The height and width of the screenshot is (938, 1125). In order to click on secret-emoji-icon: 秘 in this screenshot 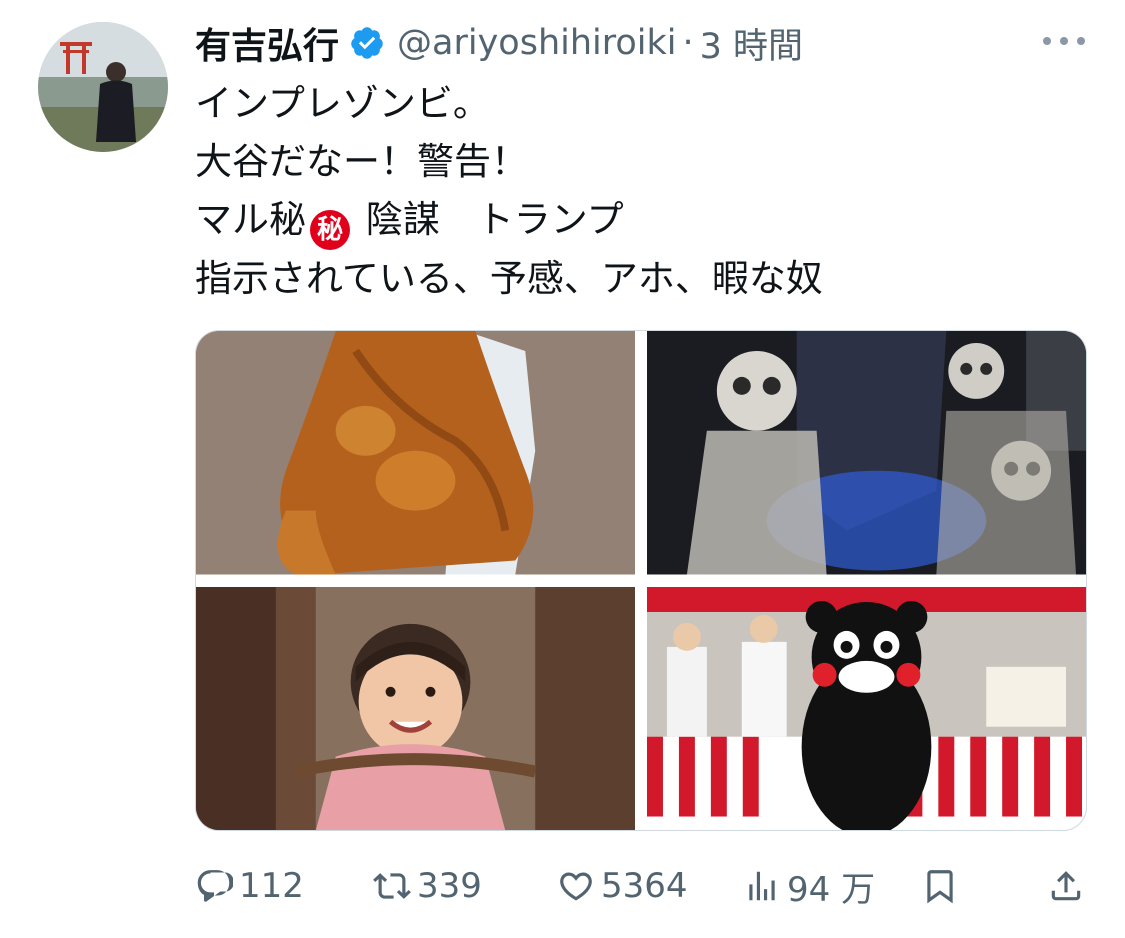, I will do `click(330, 230)`.